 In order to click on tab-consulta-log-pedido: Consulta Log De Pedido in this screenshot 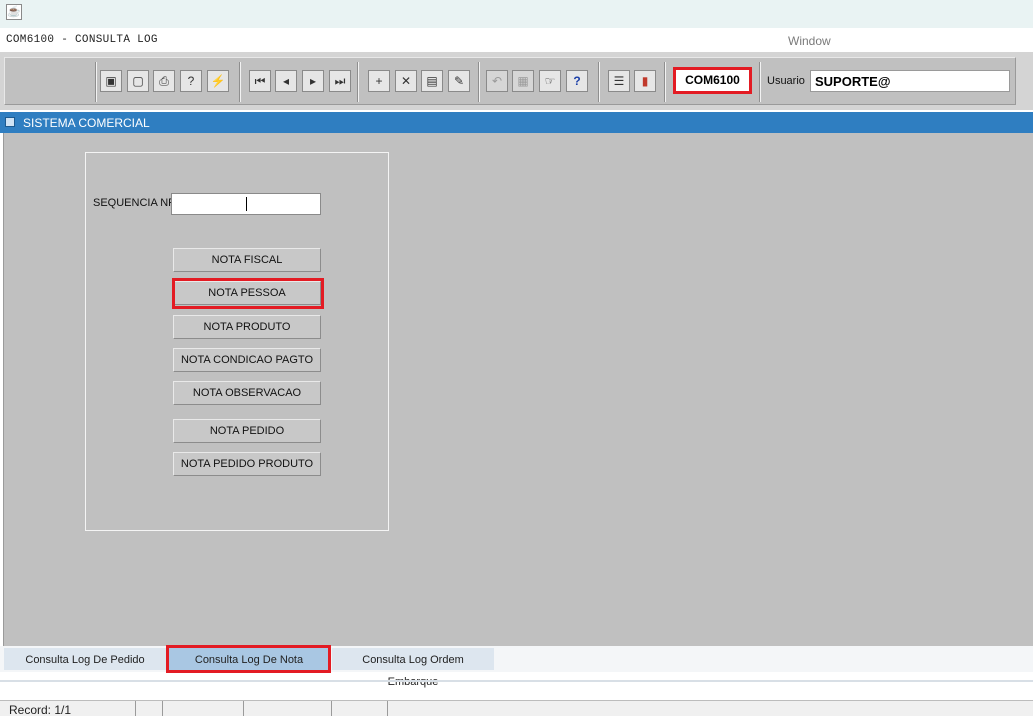, I will do `click(85, 659)`.